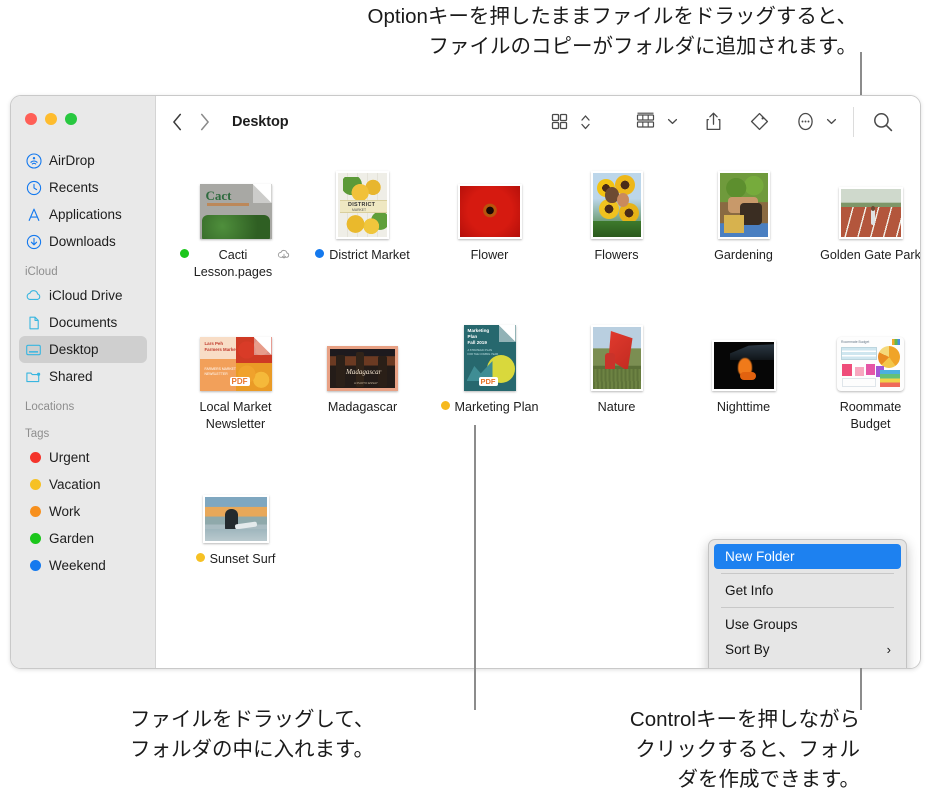  What do you see at coordinates (37, 434) in the screenshot?
I see `sidebar-section-tags: Tags` at bounding box center [37, 434].